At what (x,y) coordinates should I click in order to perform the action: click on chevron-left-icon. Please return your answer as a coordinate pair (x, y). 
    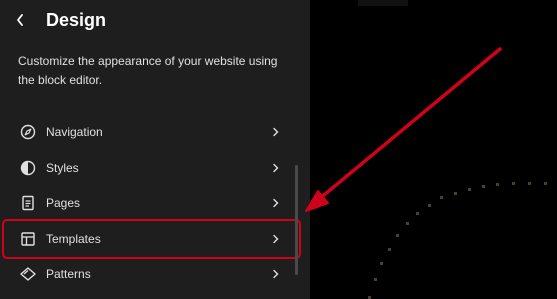
    Looking at the image, I should click on (20, 20).